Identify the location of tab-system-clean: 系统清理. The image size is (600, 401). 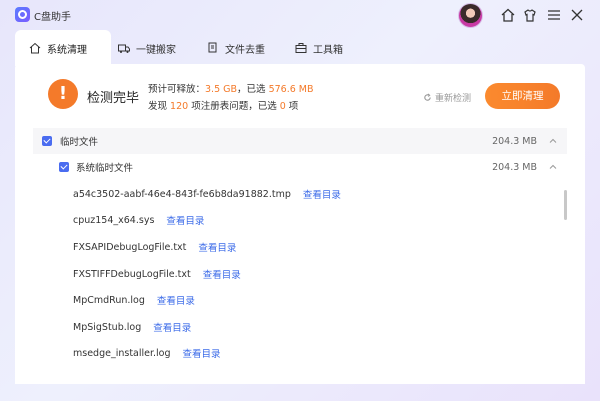
(58, 48).